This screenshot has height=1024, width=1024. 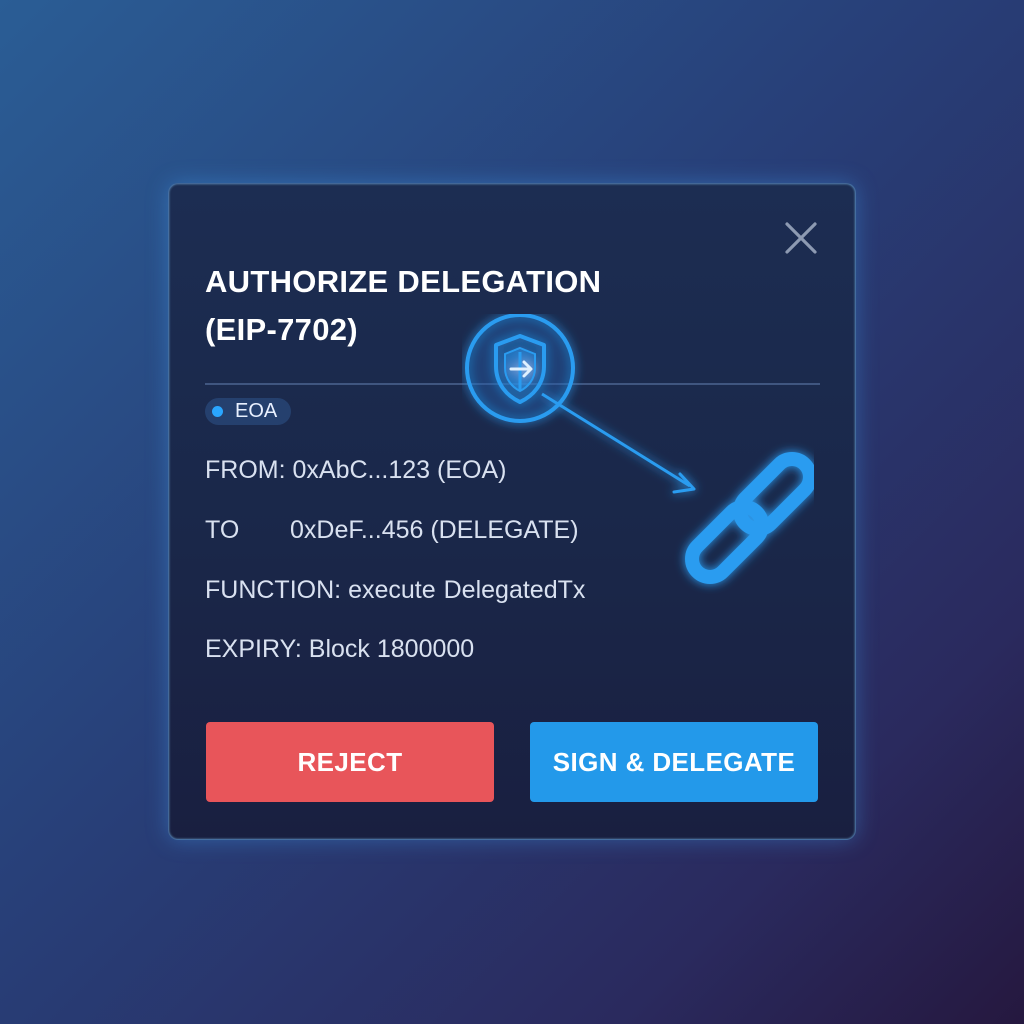 I want to click on dialog-title-line1: AUTHORIZE DELEGATION, so click(x=403, y=281).